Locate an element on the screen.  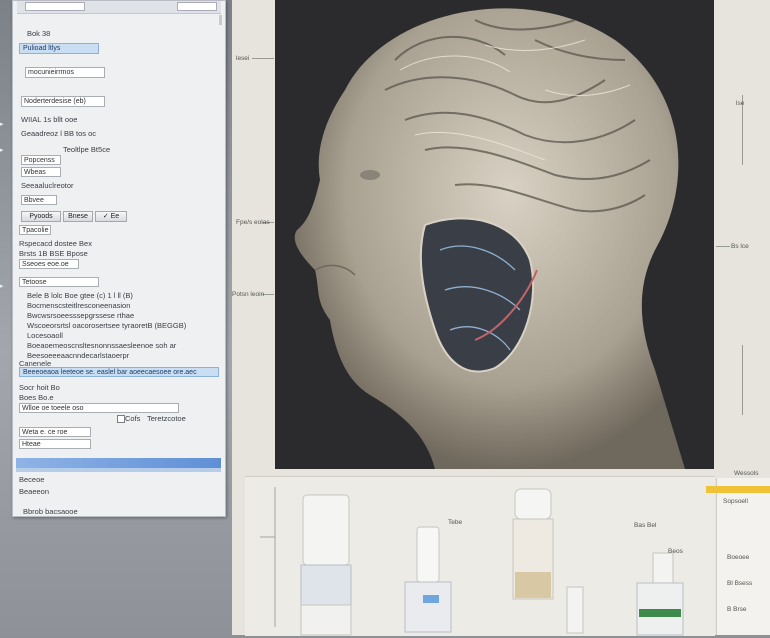
callout-label: lesei is located at coordinates (243, 58).